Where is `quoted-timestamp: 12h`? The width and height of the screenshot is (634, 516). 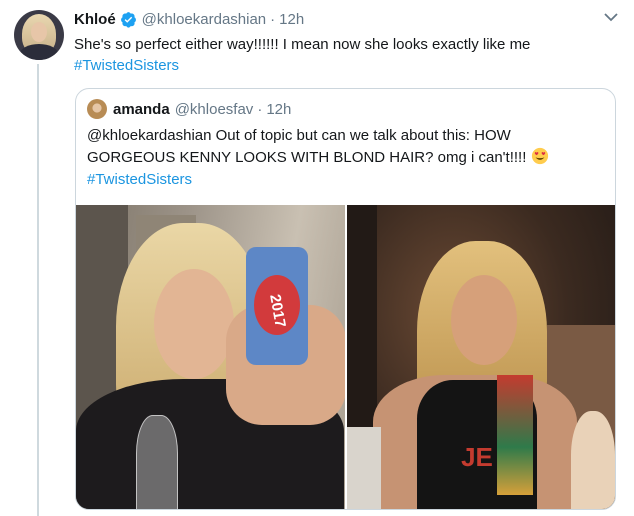
quoted-timestamp: 12h is located at coordinates (278, 109).